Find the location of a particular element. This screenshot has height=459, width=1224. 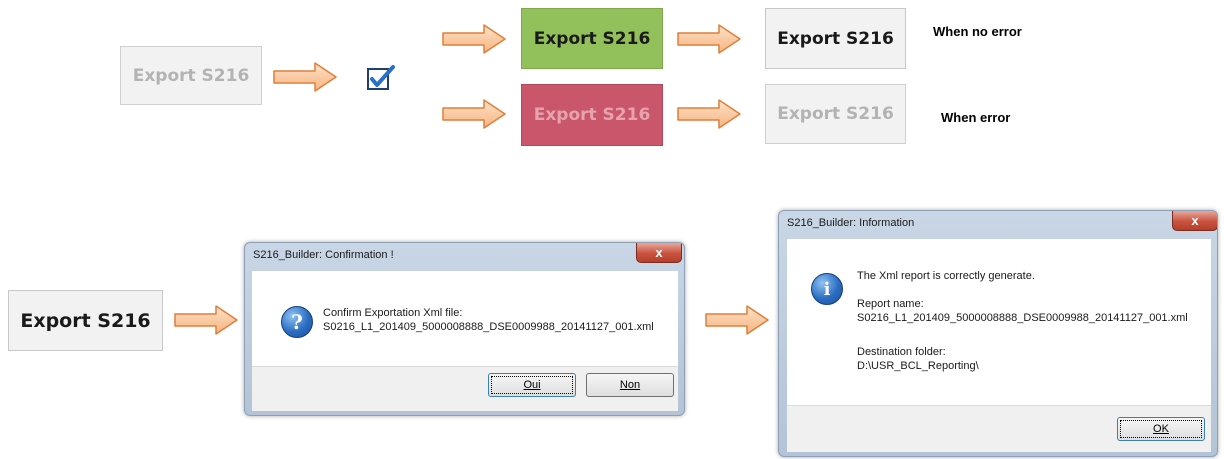

info-line2: Report name: is located at coordinates (890, 304).